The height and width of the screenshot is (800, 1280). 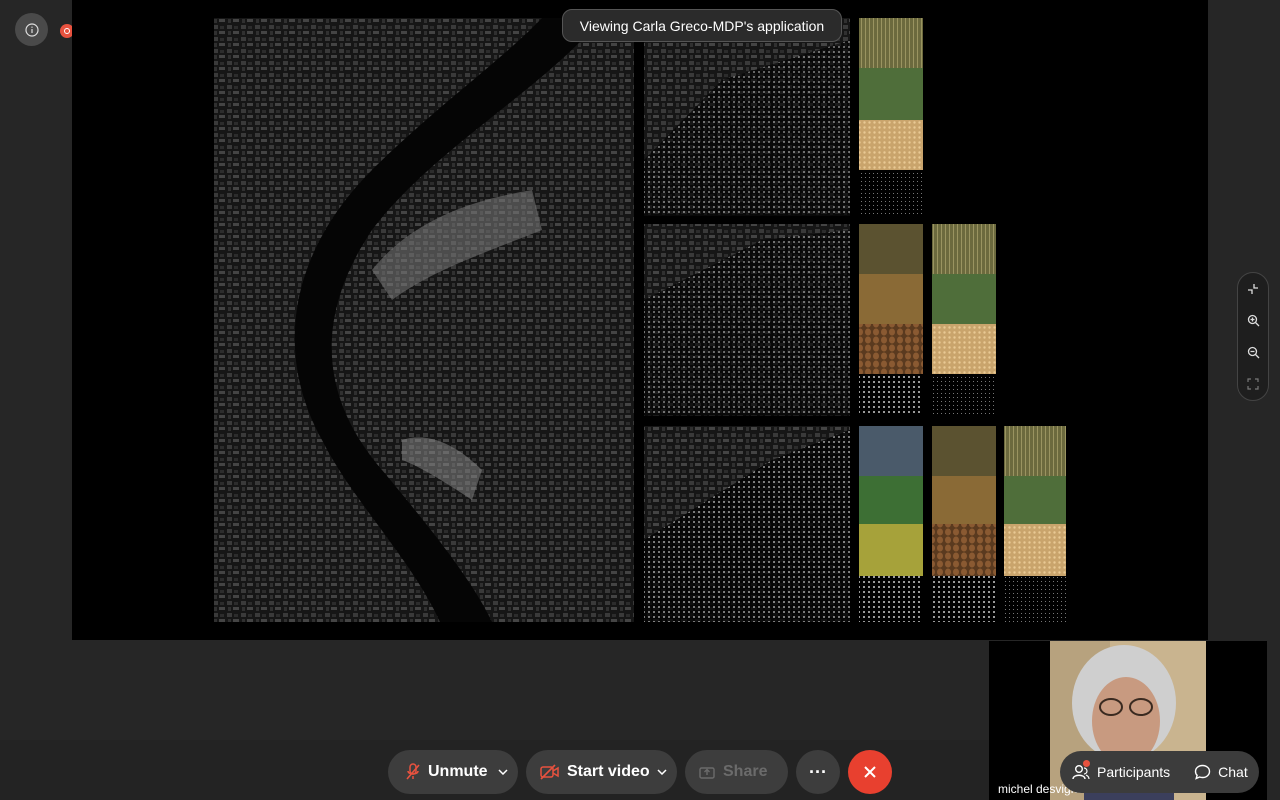 What do you see at coordinates (413, 771) in the screenshot?
I see `microphone-muted-icon` at bounding box center [413, 771].